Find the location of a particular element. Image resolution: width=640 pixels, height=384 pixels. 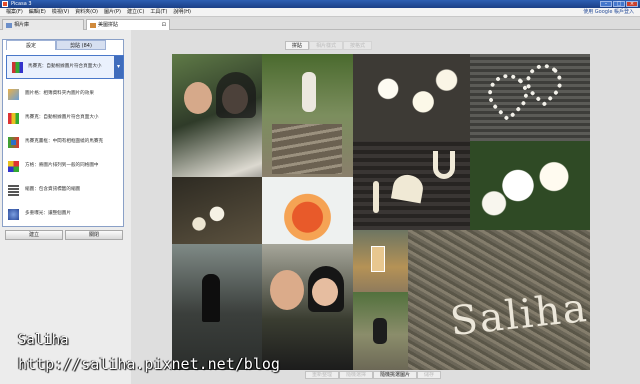

maximize-button: □ is located at coordinates (619, 4).